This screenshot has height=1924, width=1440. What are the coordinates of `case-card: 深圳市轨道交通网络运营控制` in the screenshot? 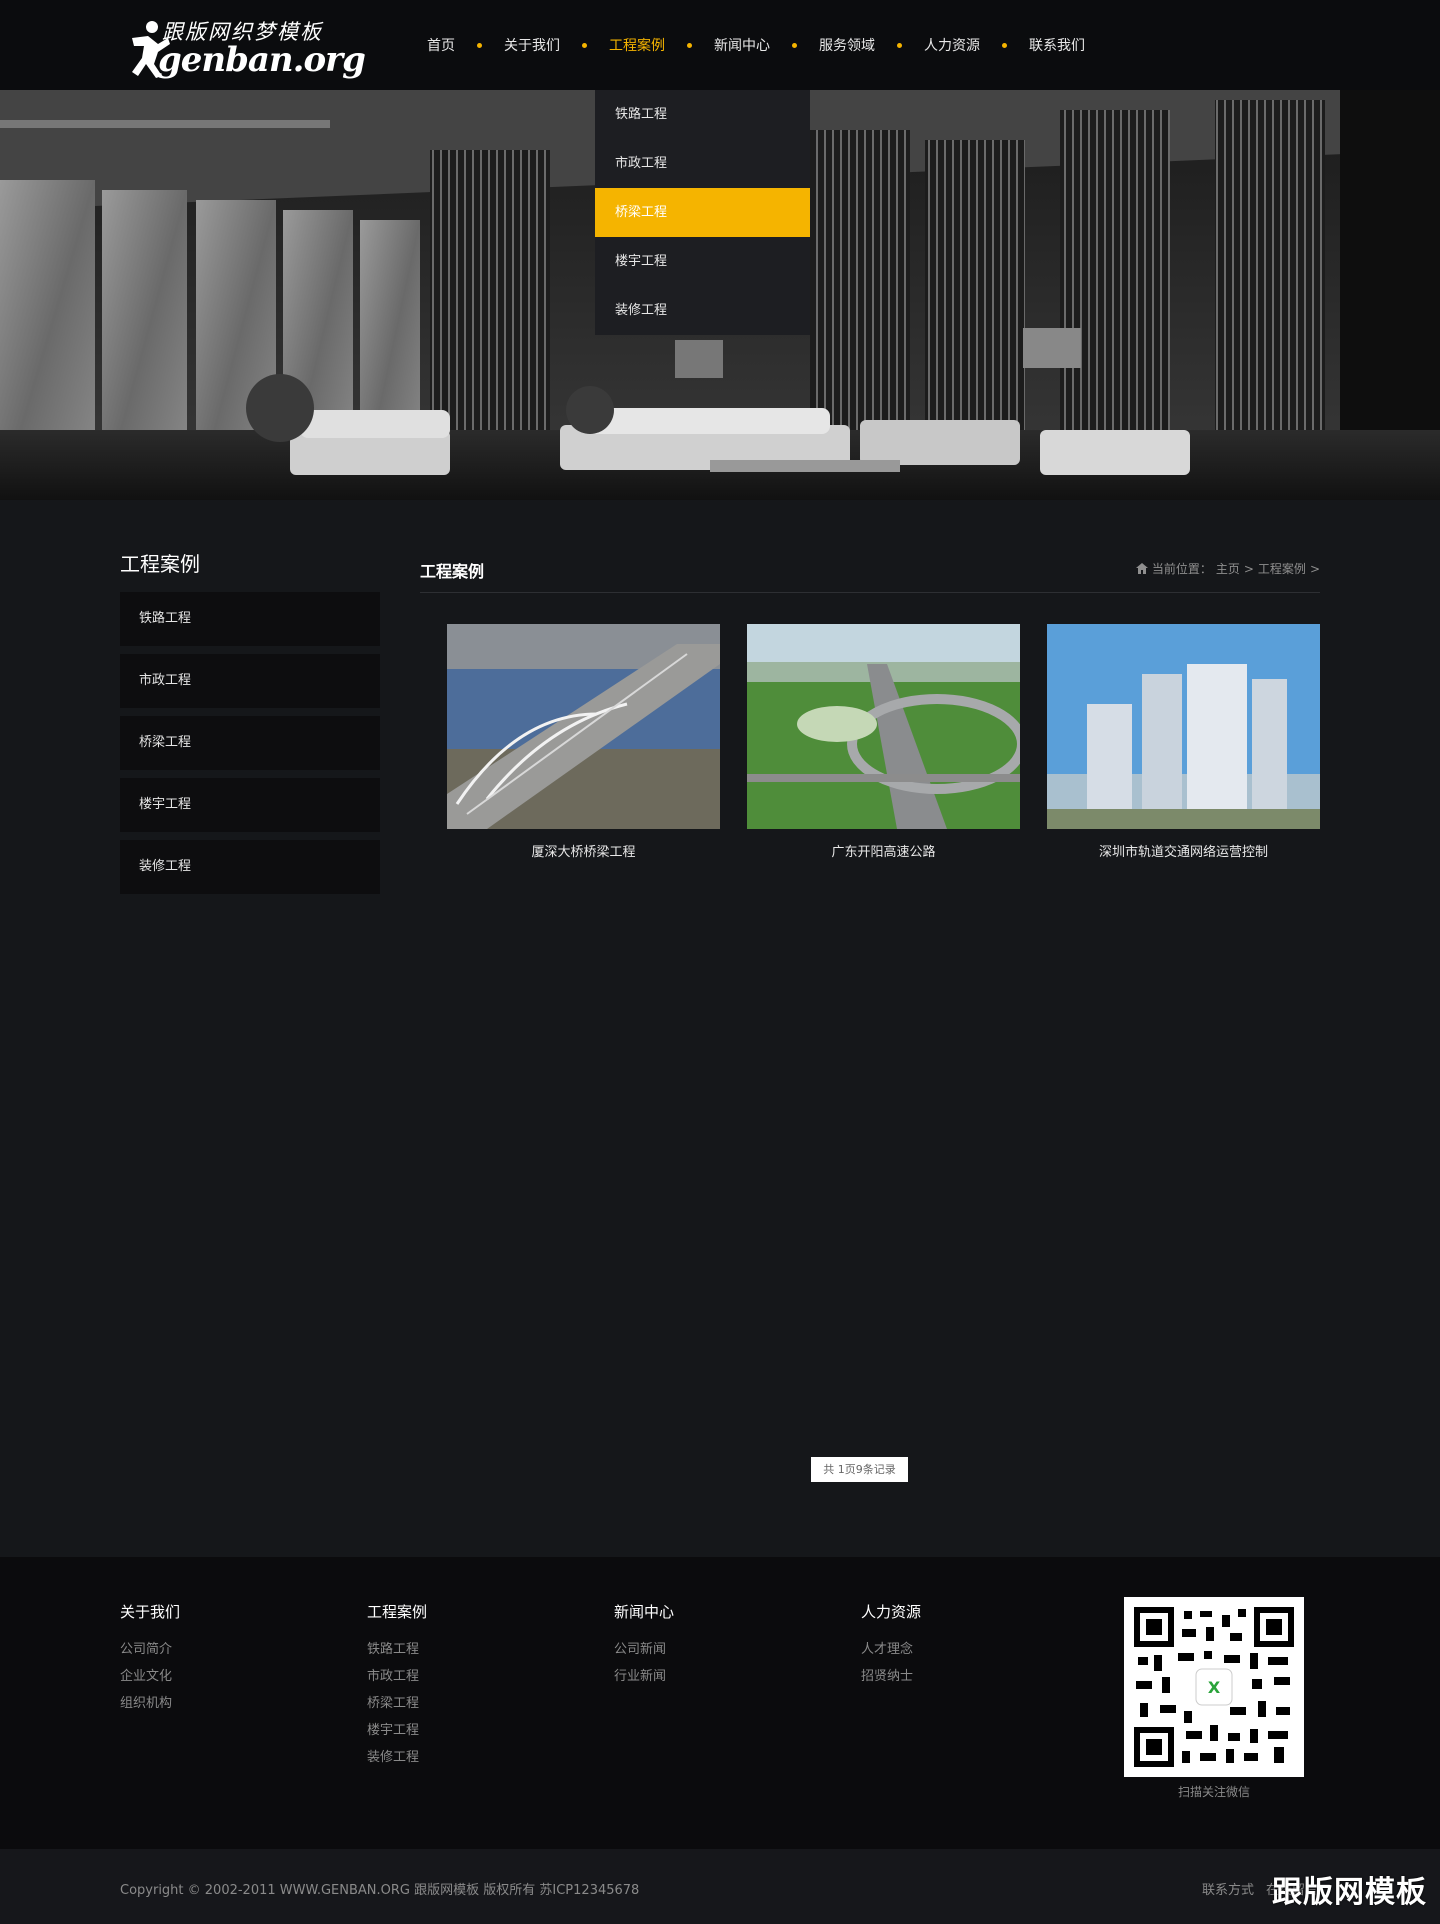 It's located at (1183, 742).